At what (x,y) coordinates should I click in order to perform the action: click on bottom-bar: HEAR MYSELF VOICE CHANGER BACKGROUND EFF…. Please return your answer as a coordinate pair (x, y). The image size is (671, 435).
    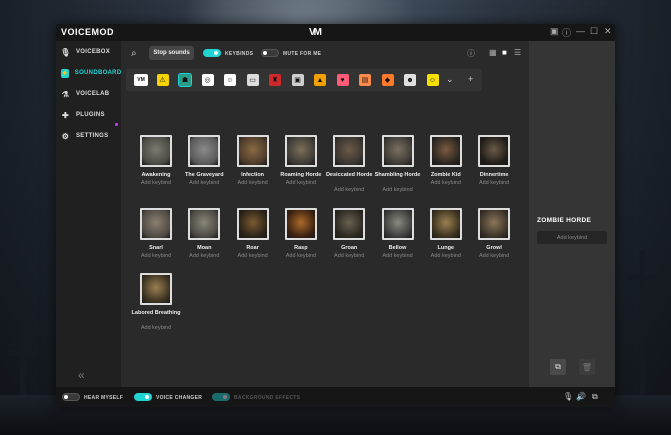
    Looking at the image, I should click on (335, 397).